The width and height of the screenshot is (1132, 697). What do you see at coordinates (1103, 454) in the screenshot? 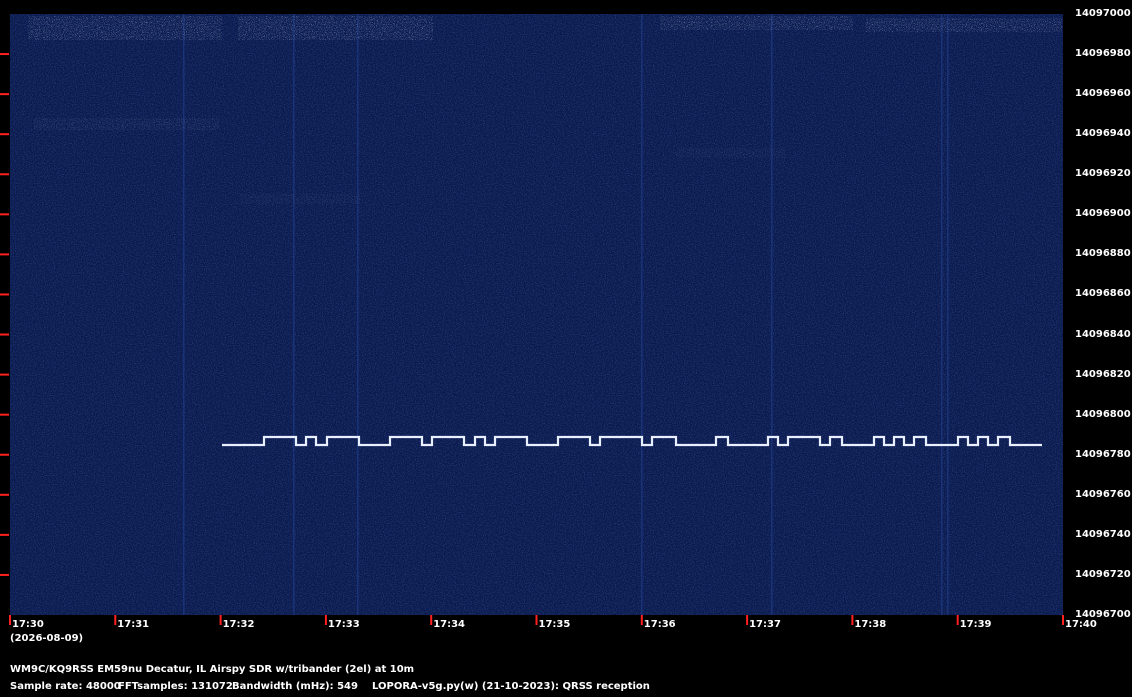
I see `frequency-label: 14096780` at bounding box center [1103, 454].